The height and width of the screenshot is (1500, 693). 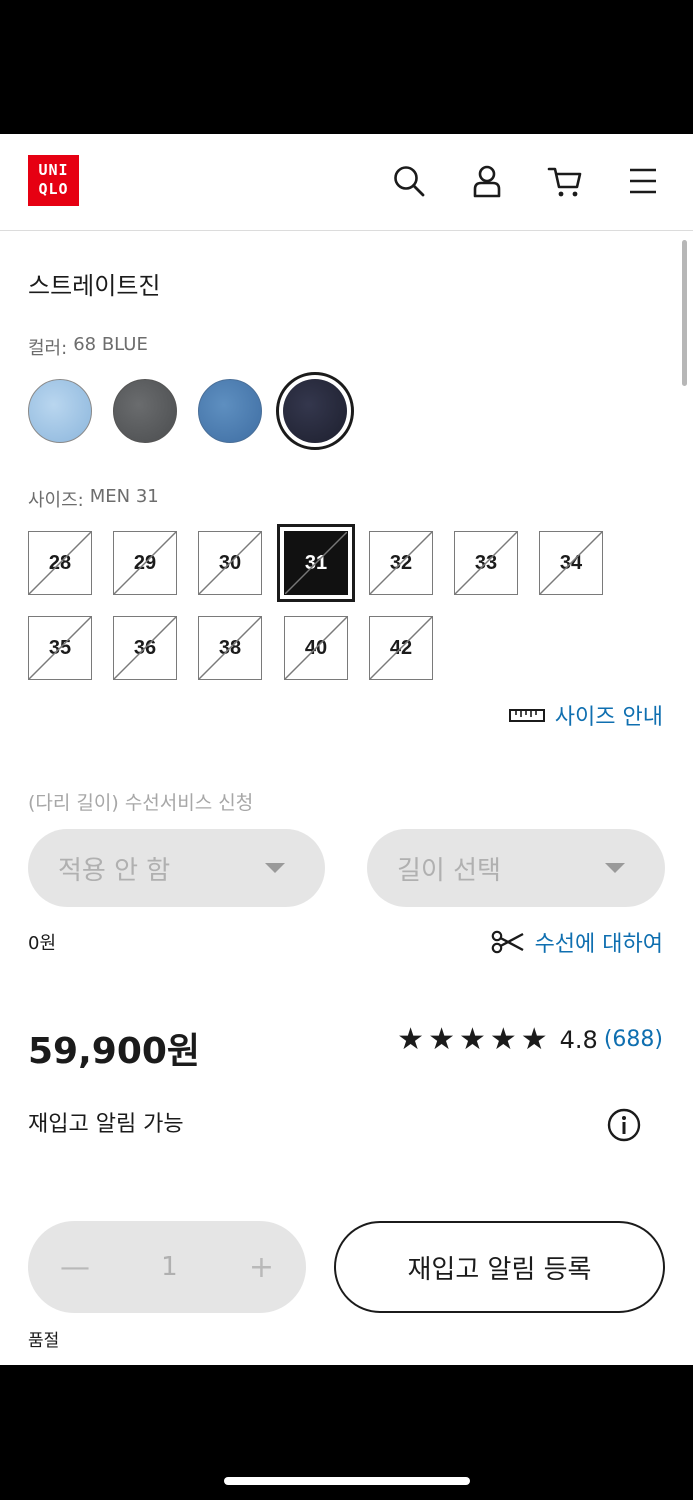 What do you see at coordinates (643, 181) in the screenshot?
I see `menu-icon` at bounding box center [643, 181].